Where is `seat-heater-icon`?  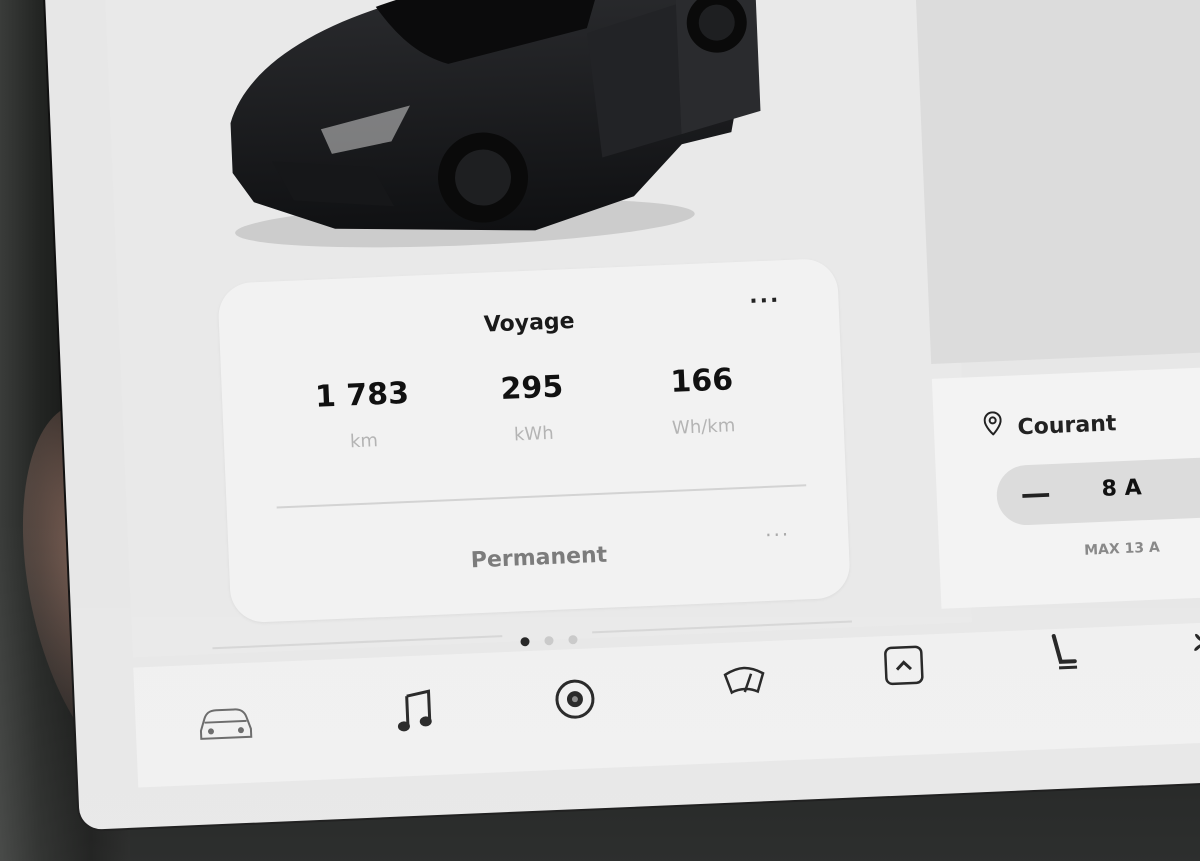 seat-heater-icon is located at coordinates (1063, 653).